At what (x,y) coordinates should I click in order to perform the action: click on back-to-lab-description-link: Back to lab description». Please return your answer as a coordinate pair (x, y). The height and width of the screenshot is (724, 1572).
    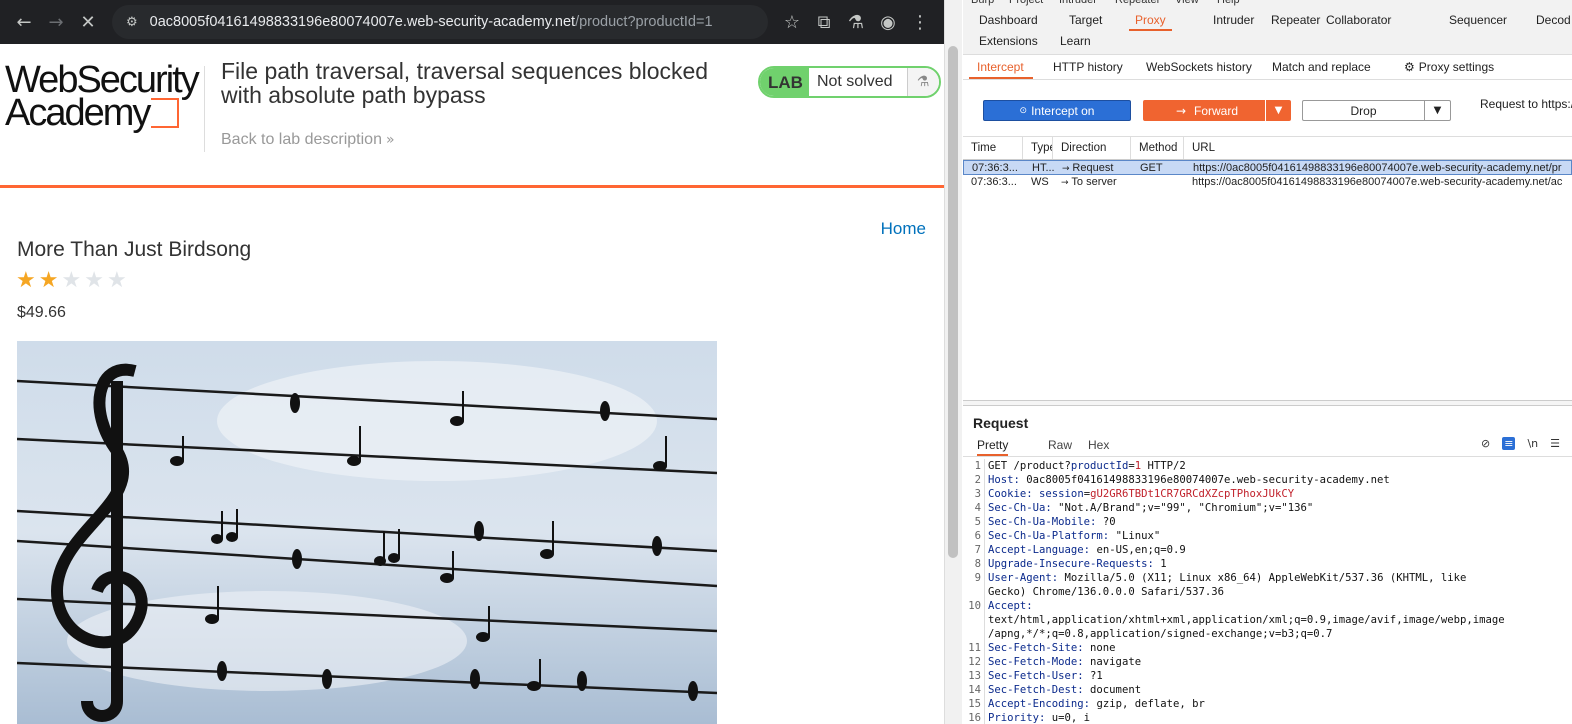
    Looking at the image, I should click on (308, 140).